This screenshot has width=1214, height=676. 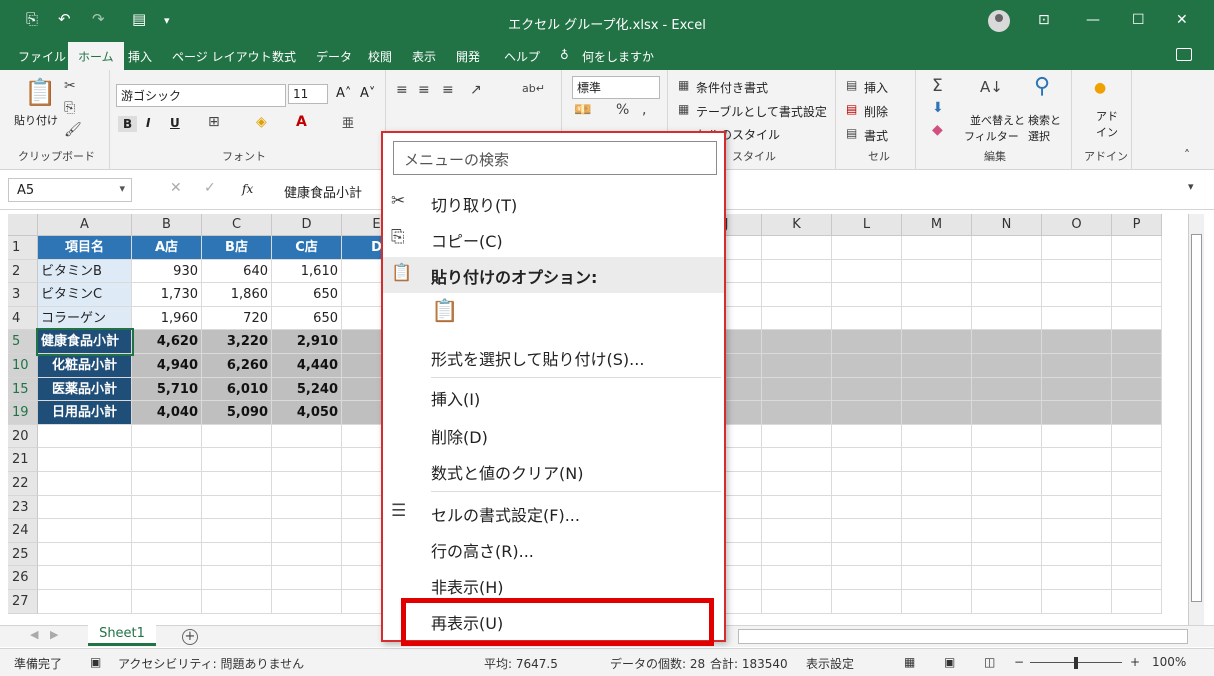 What do you see at coordinates (867, 460) in the screenshot?
I see `cell-l21` at bounding box center [867, 460].